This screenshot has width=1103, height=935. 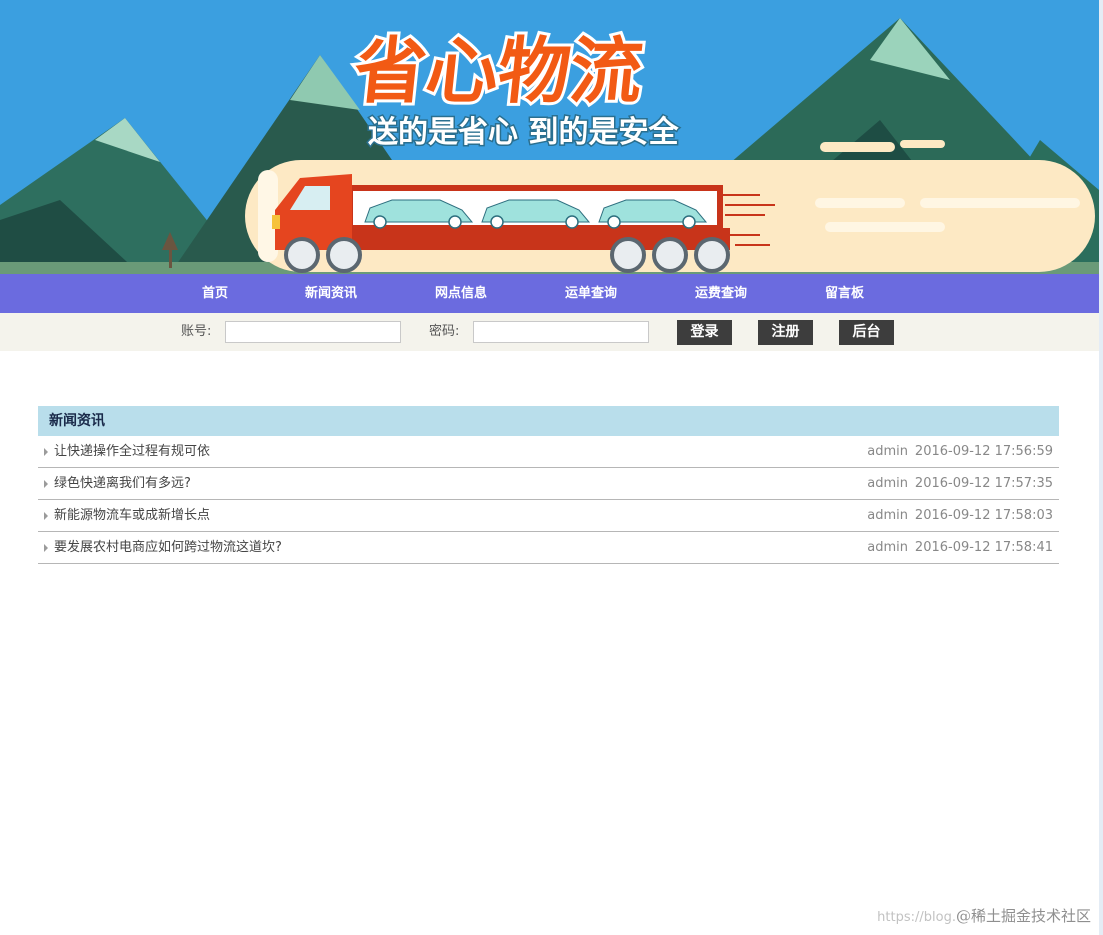 I want to click on login-button: 登录, so click(x=704, y=332).